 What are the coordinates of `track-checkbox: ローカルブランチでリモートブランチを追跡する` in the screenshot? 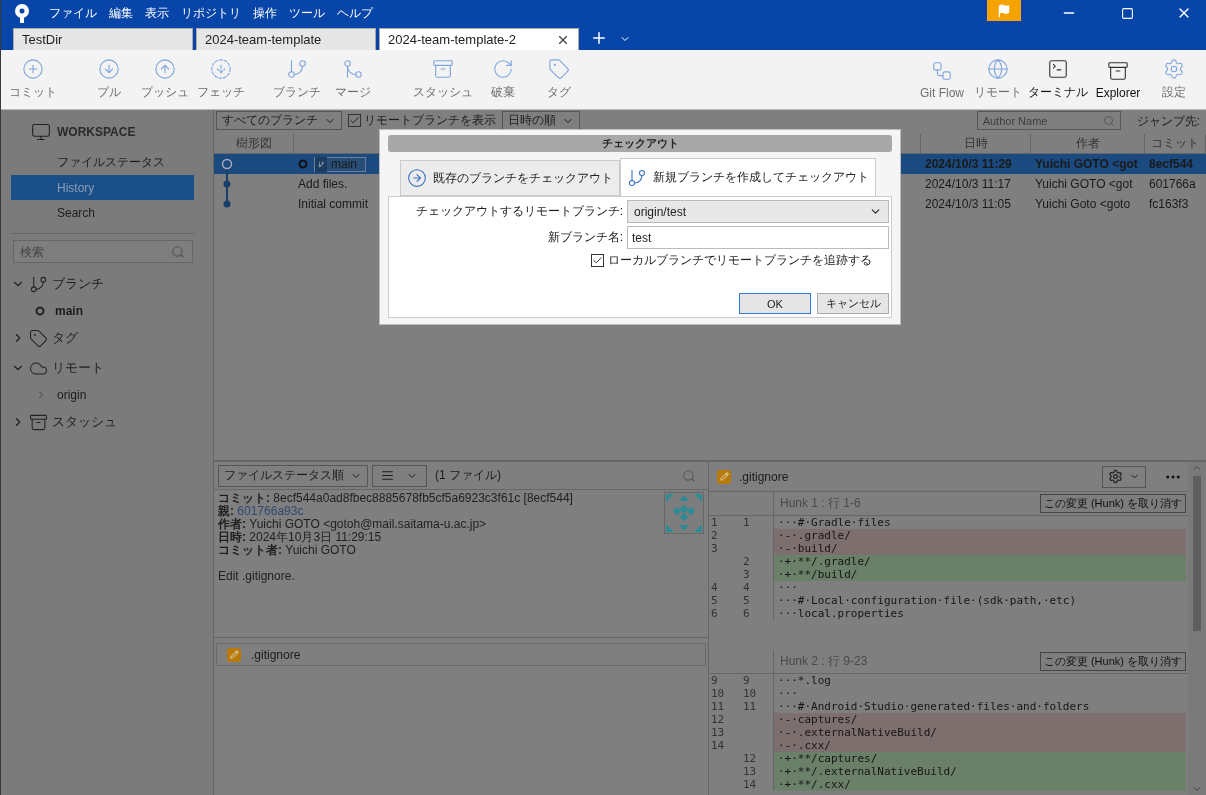 It's located at (740, 260).